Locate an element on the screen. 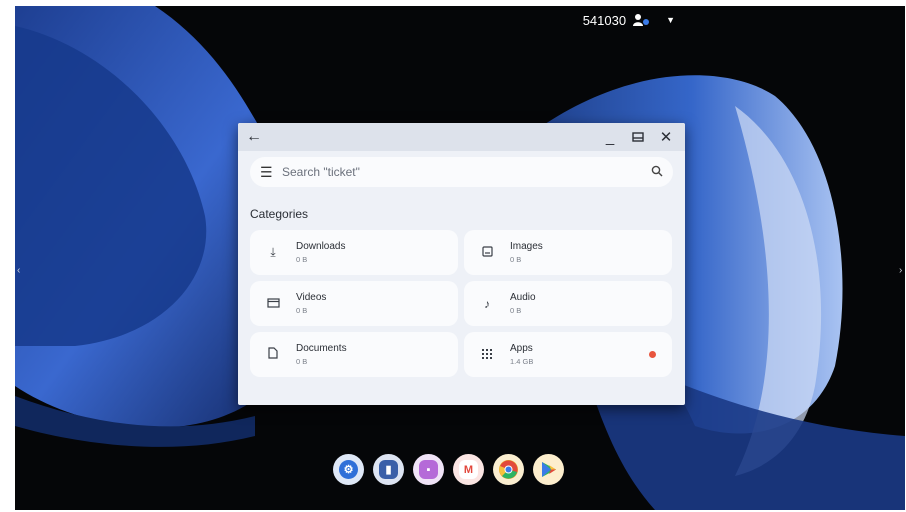  section-title-categories: Categories is located at coordinates (279, 214).